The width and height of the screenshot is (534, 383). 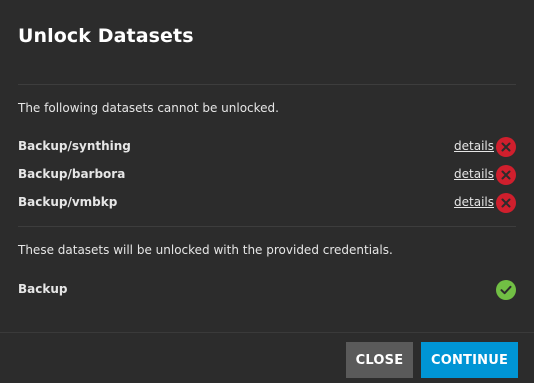 I want to click on check-circle-icon, so click(x=506, y=290).